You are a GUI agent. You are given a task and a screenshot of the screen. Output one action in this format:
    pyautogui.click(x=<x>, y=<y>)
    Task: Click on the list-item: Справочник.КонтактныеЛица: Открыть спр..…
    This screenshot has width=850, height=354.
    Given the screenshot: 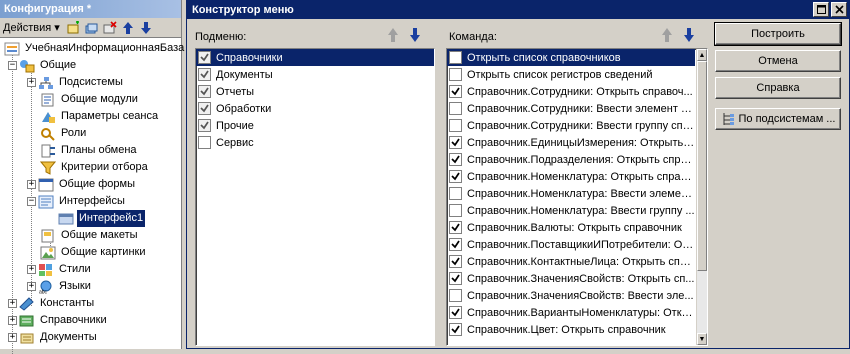 What is the action you would take?
    pyautogui.click(x=571, y=261)
    